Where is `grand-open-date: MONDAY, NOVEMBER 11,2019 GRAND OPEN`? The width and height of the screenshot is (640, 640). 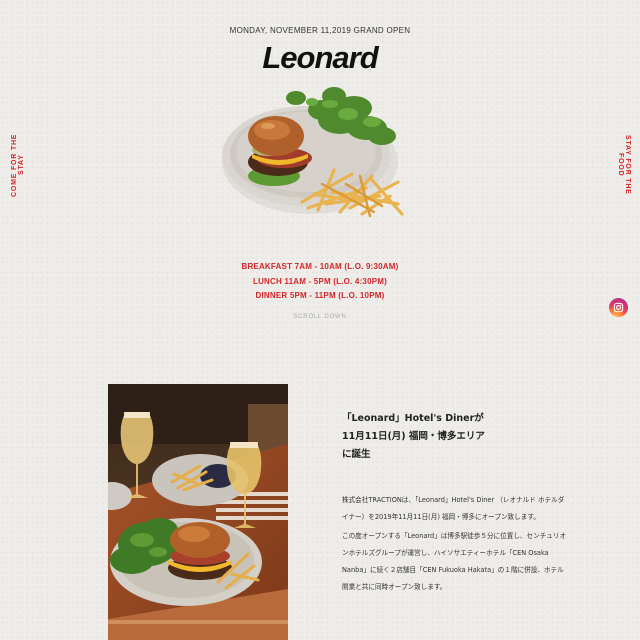
grand-open-date: MONDAY, NOVEMBER 11,2019 GRAND OPEN is located at coordinates (320, 30).